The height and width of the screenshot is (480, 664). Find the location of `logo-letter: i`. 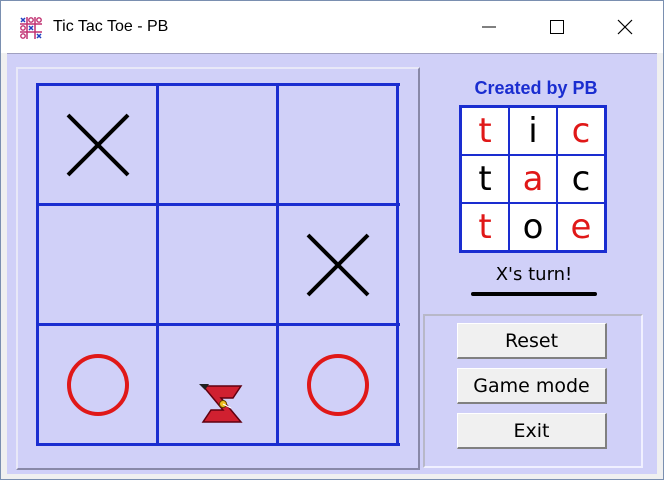

logo-letter: i is located at coordinates (533, 131).